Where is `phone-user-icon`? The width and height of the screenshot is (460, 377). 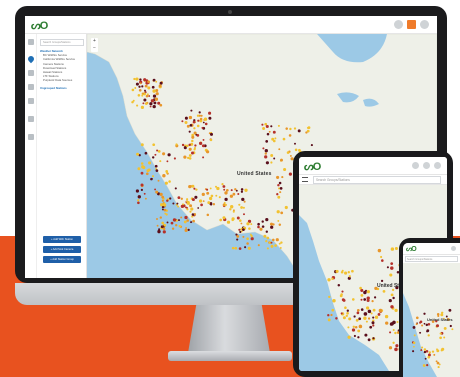 phone-user-icon is located at coordinates (453, 248).